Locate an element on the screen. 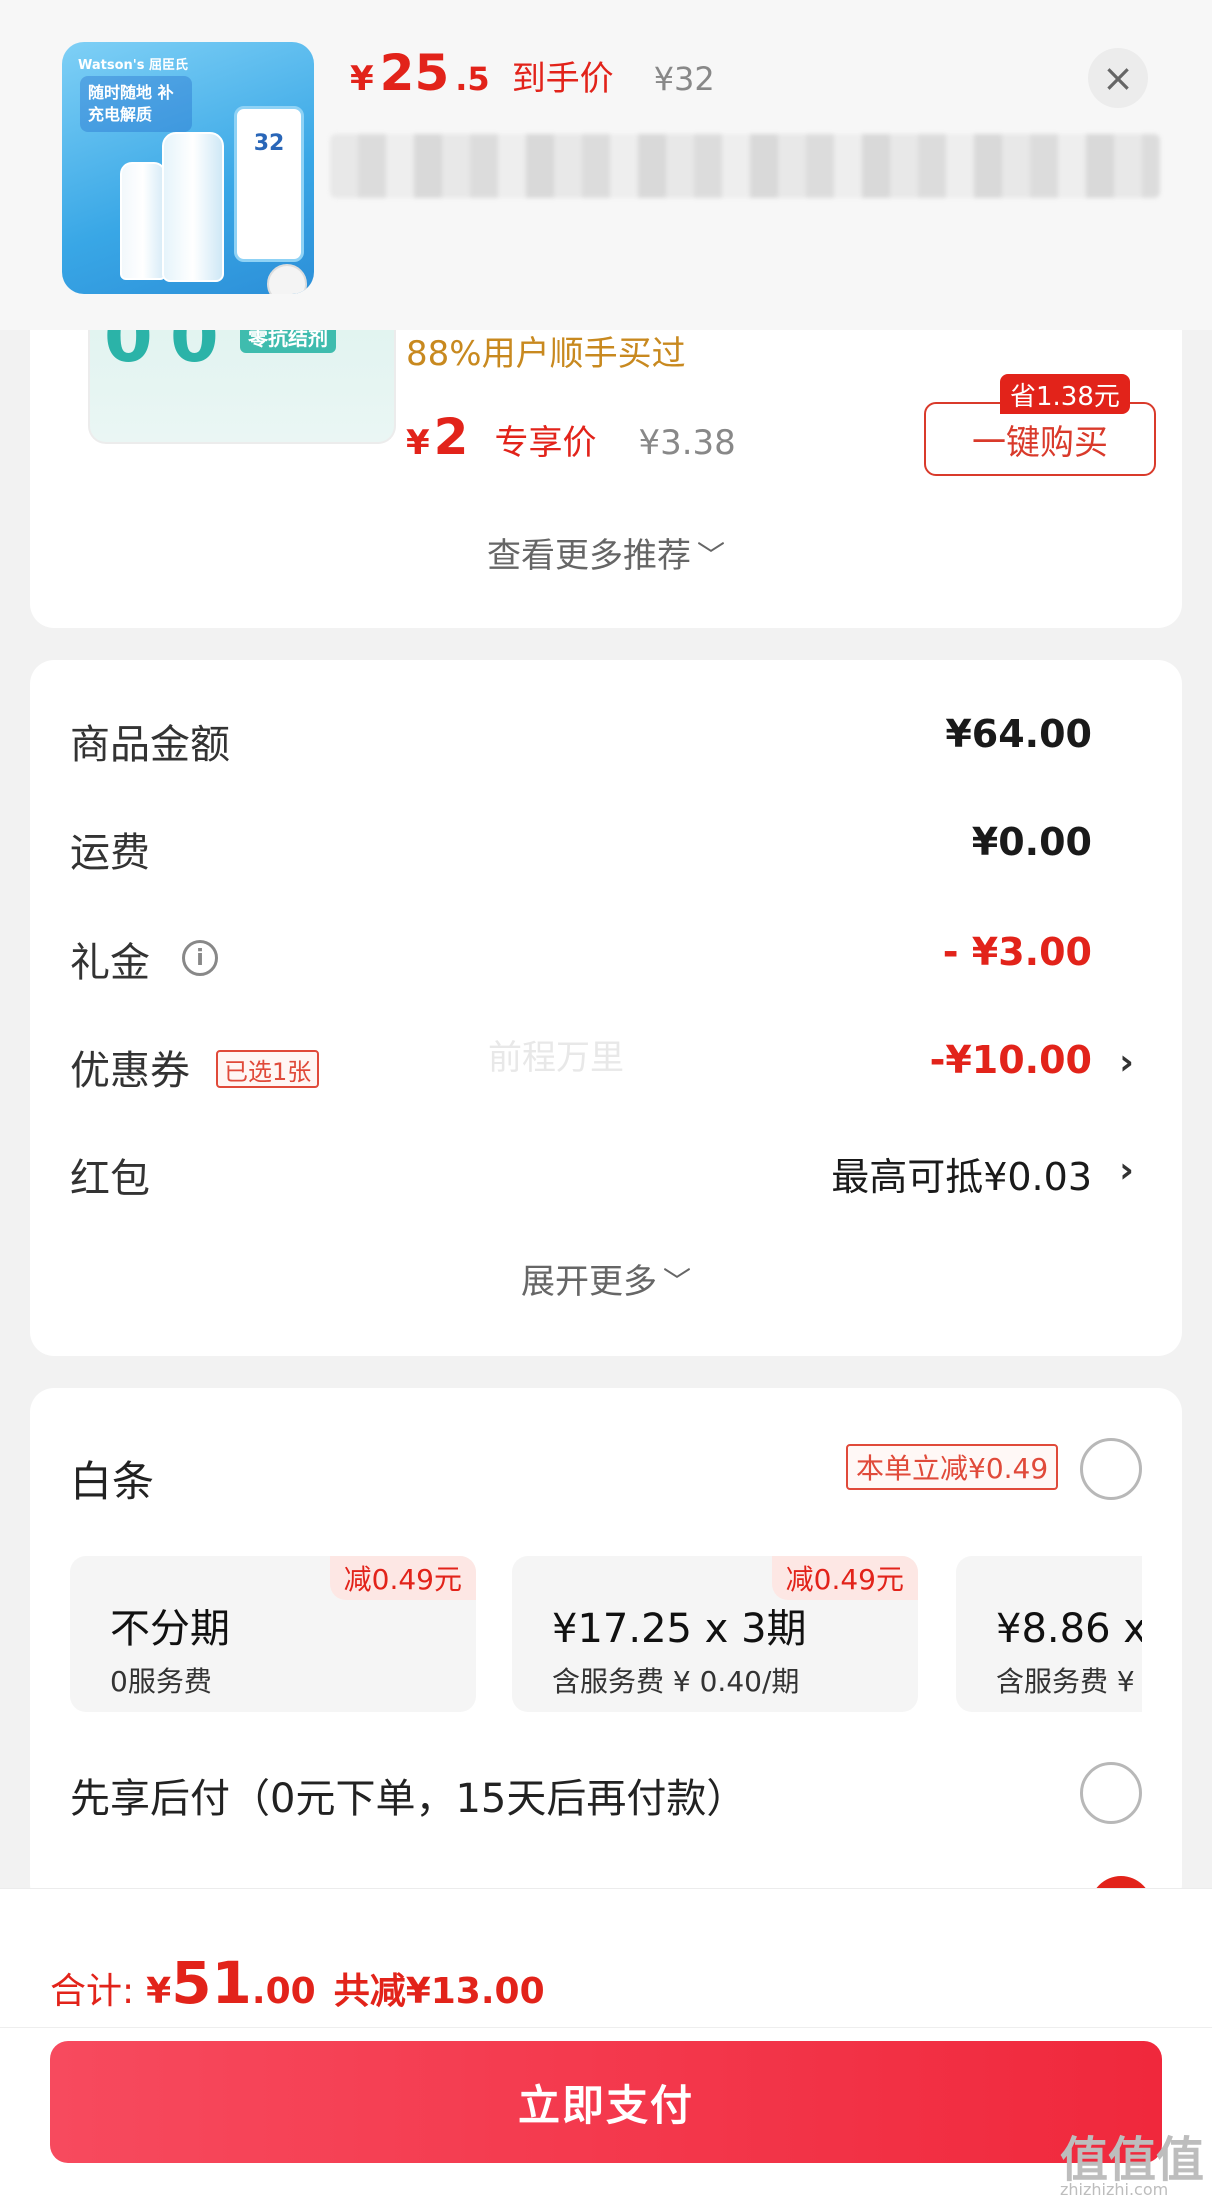 Image resolution: width=1212 pixels, height=2204 pixels. product-title-blurred is located at coordinates (745, 166).